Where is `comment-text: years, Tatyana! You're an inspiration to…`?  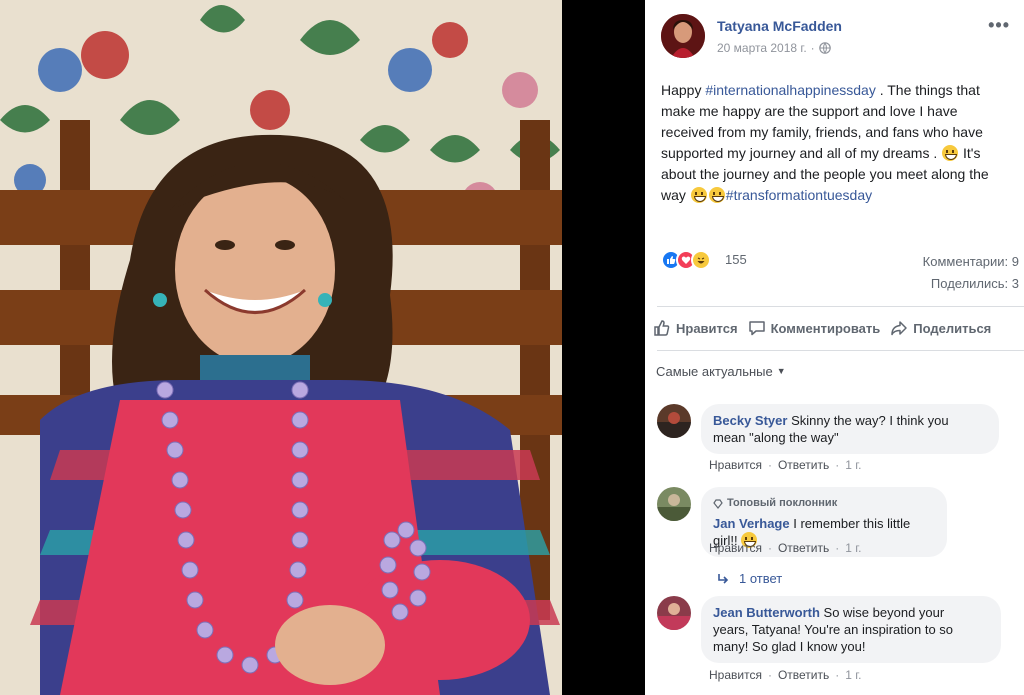
comment-text: years, Tatyana! You're an inspiration to… is located at coordinates (833, 629).